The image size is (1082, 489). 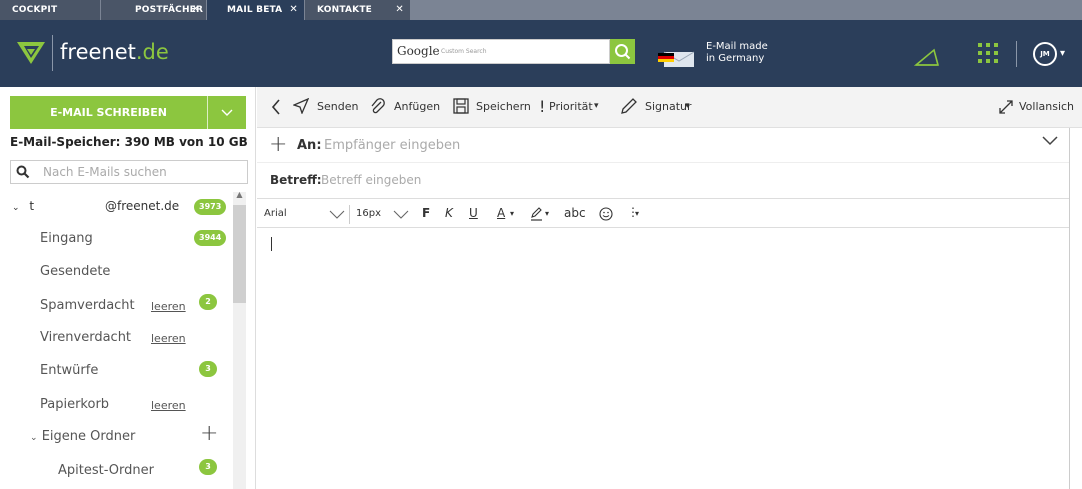 What do you see at coordinates (209, 433) in the screenshot?
I see `add-folder-icon: +` at bounding box center [209, 433].